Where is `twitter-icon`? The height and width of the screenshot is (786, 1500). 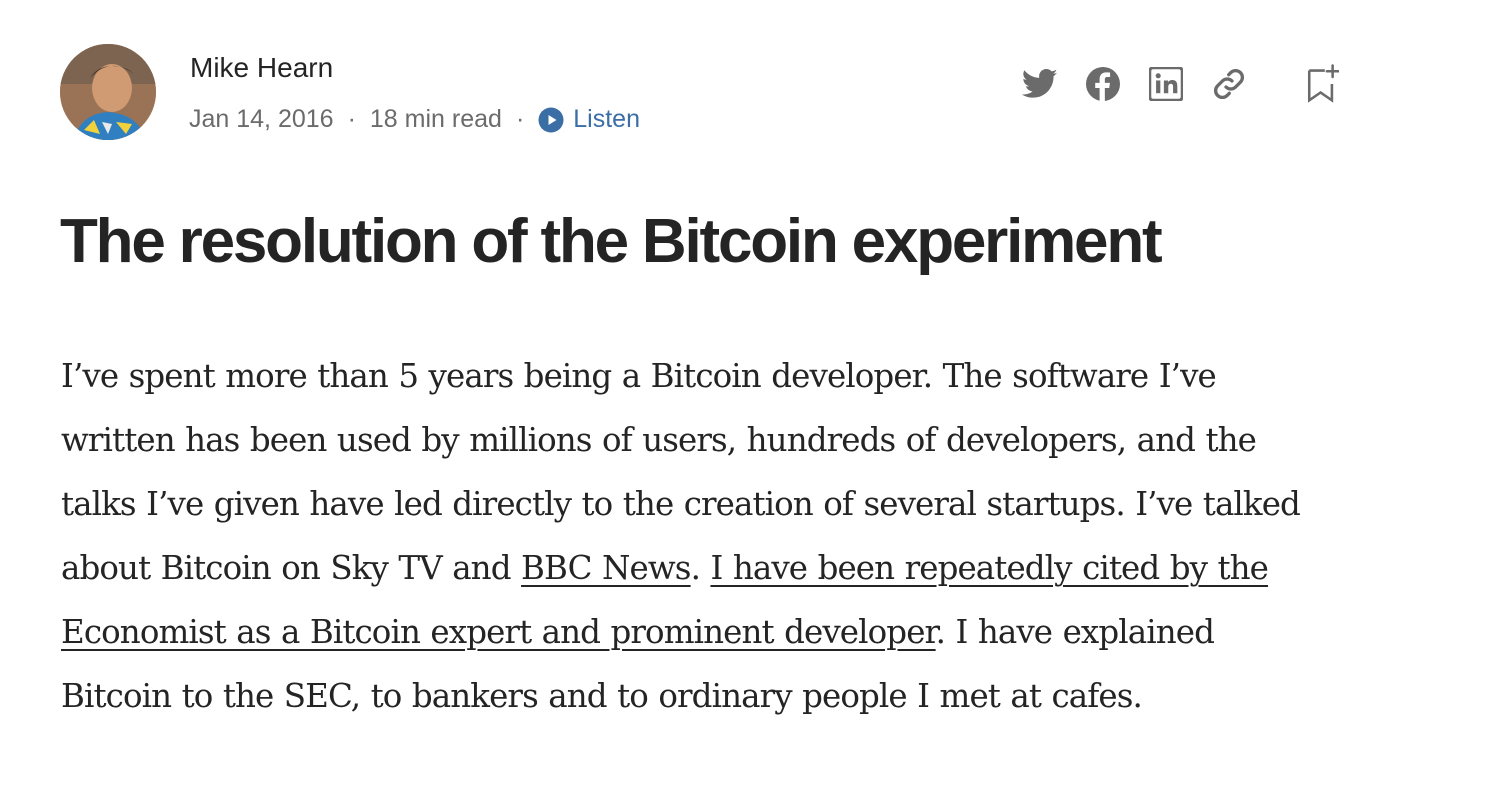 twitter-icon is located at coordinates (1040, 84).